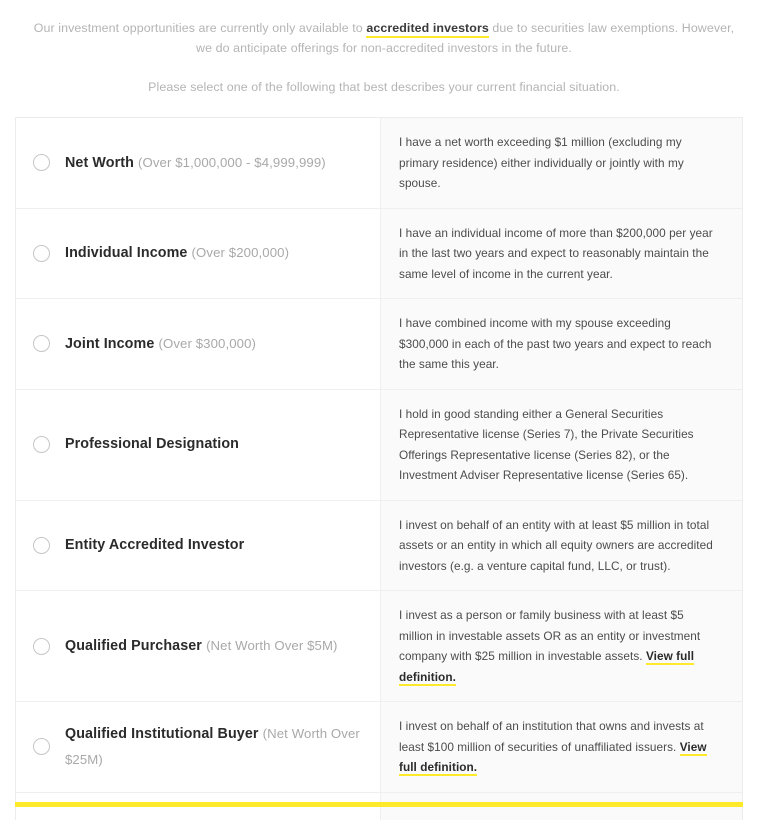 This screenshot has width=768, height=820. I want to click on bottom-accent-bar, so click(379, 804).